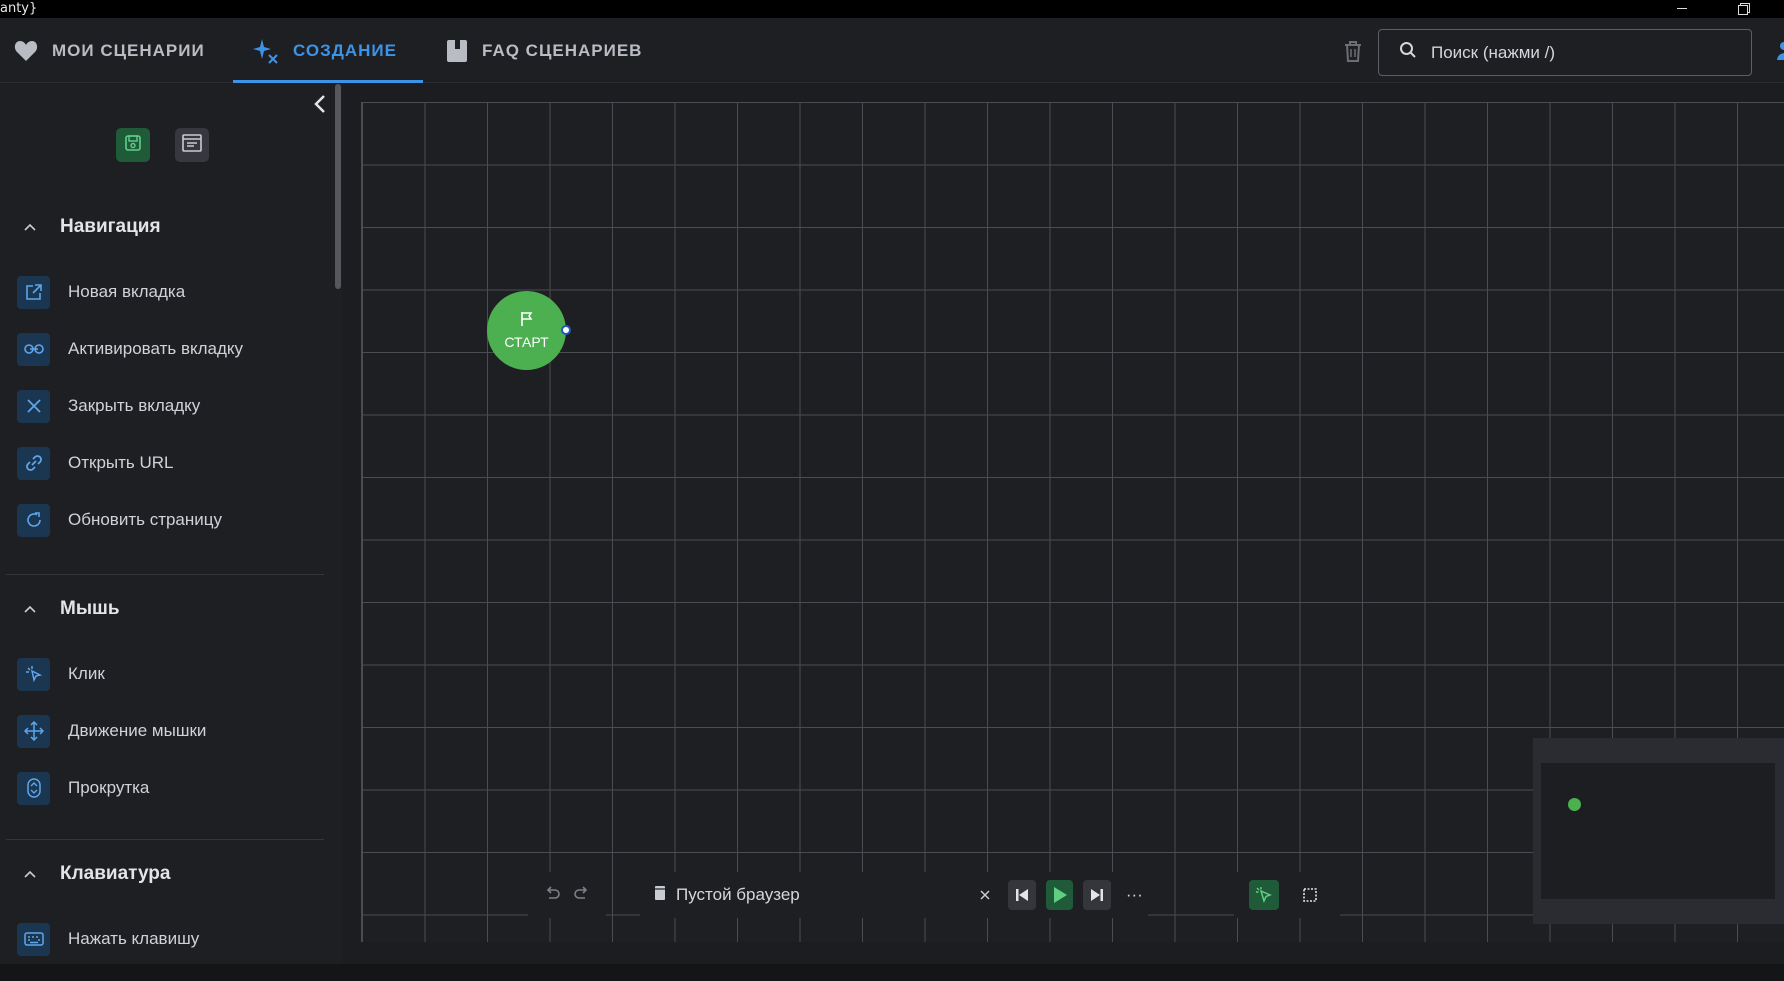  What do you see at coordinates (134, 405) in the screenshot?
I see `action-label: Закрыть вкладку` at bounding box center [134, 405].